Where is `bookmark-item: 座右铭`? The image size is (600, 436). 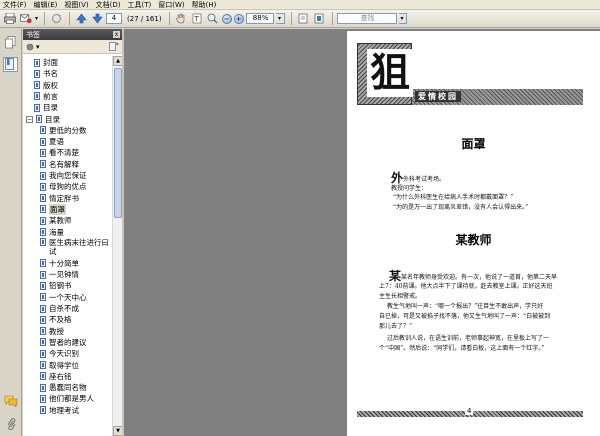
bookmark-item: 座右铭 is located at coordinates (67, 376).